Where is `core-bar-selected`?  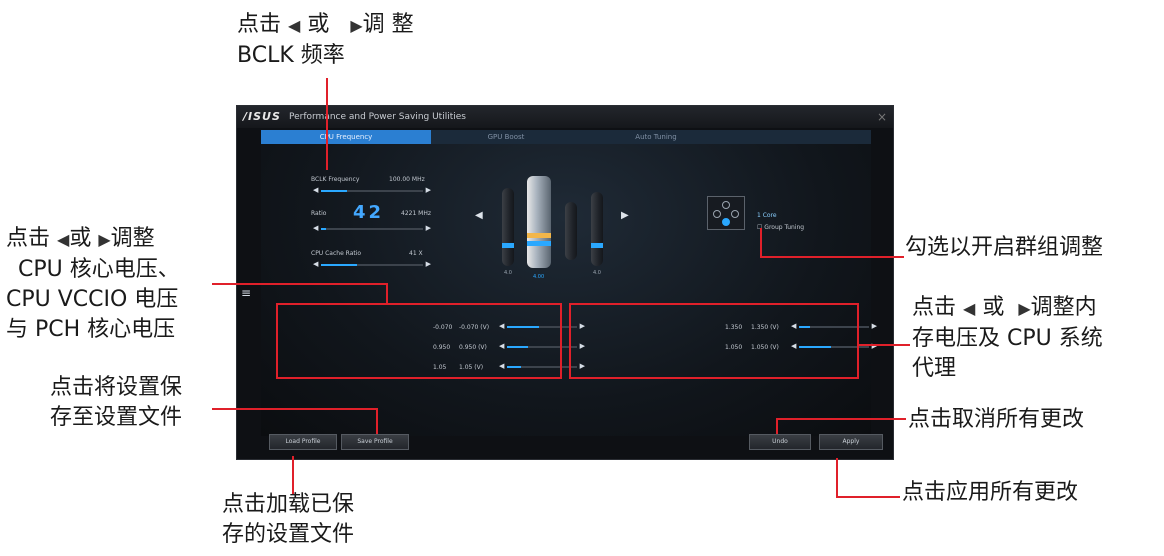
core-bar-selected is located at coordinates (539, 222).